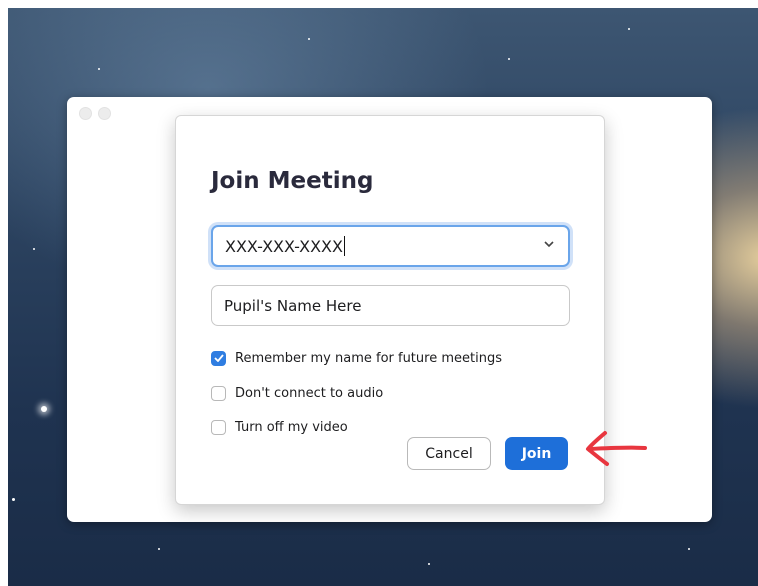 Image resolution: width=758 pixels, height=586 pixels. Describe the element at coordinates (291, 427) in the screenshot. I see `video-off-label: Turn off my video` at that location.